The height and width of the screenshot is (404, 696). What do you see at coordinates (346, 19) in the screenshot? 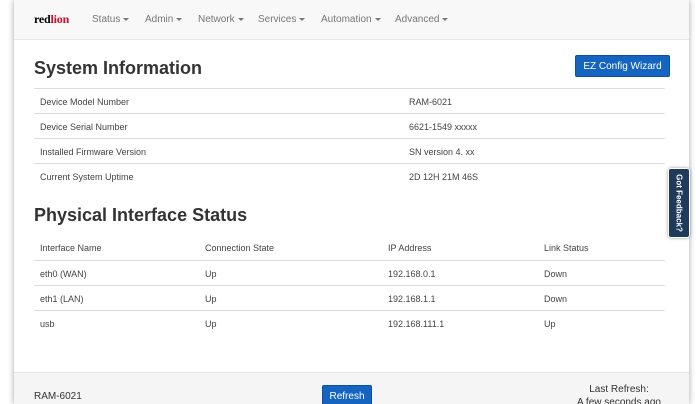
I see `nav-label: Automation` at bounding box center [346, 19].